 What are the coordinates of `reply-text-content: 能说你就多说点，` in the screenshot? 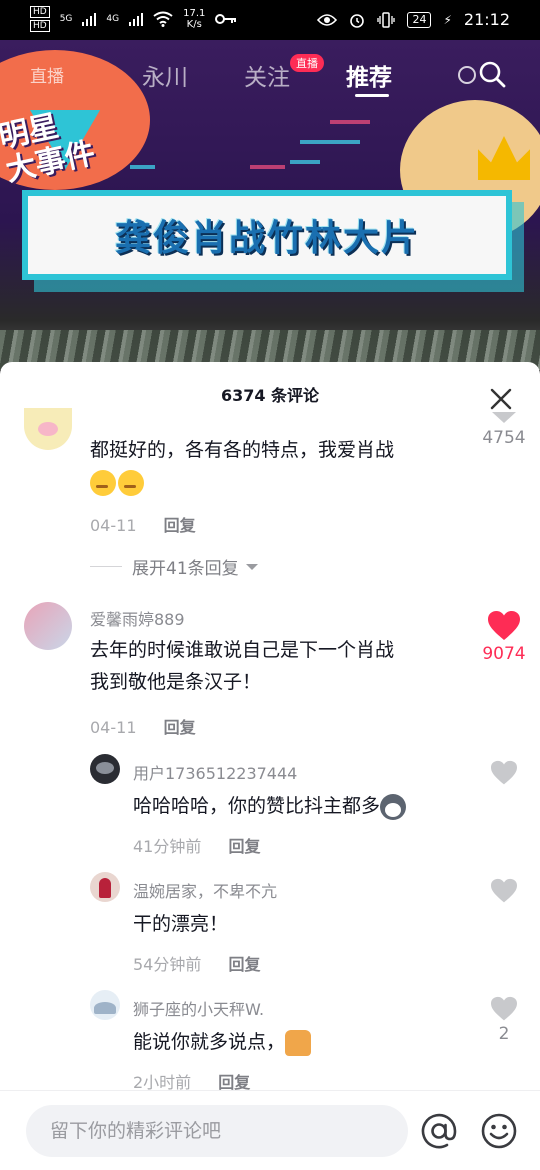 It's located at (209, 1042).